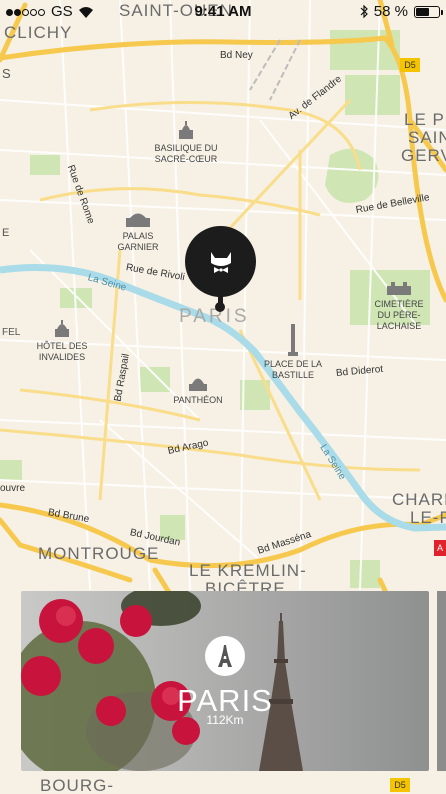 The height and width of the screenshot is (794, 446). Describe the element at coordinates (410, 65) in the screenshot. I see `shield-d5-top: D5` at that location.